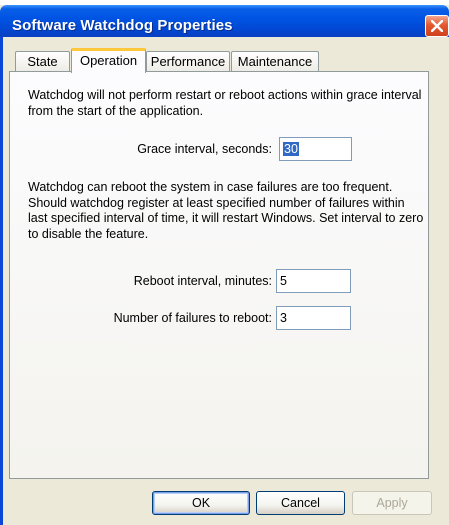  Describe the element at coordinates (122, 25) in the screenshot. I see `window-title: Software Watchdog Properties` at that location.